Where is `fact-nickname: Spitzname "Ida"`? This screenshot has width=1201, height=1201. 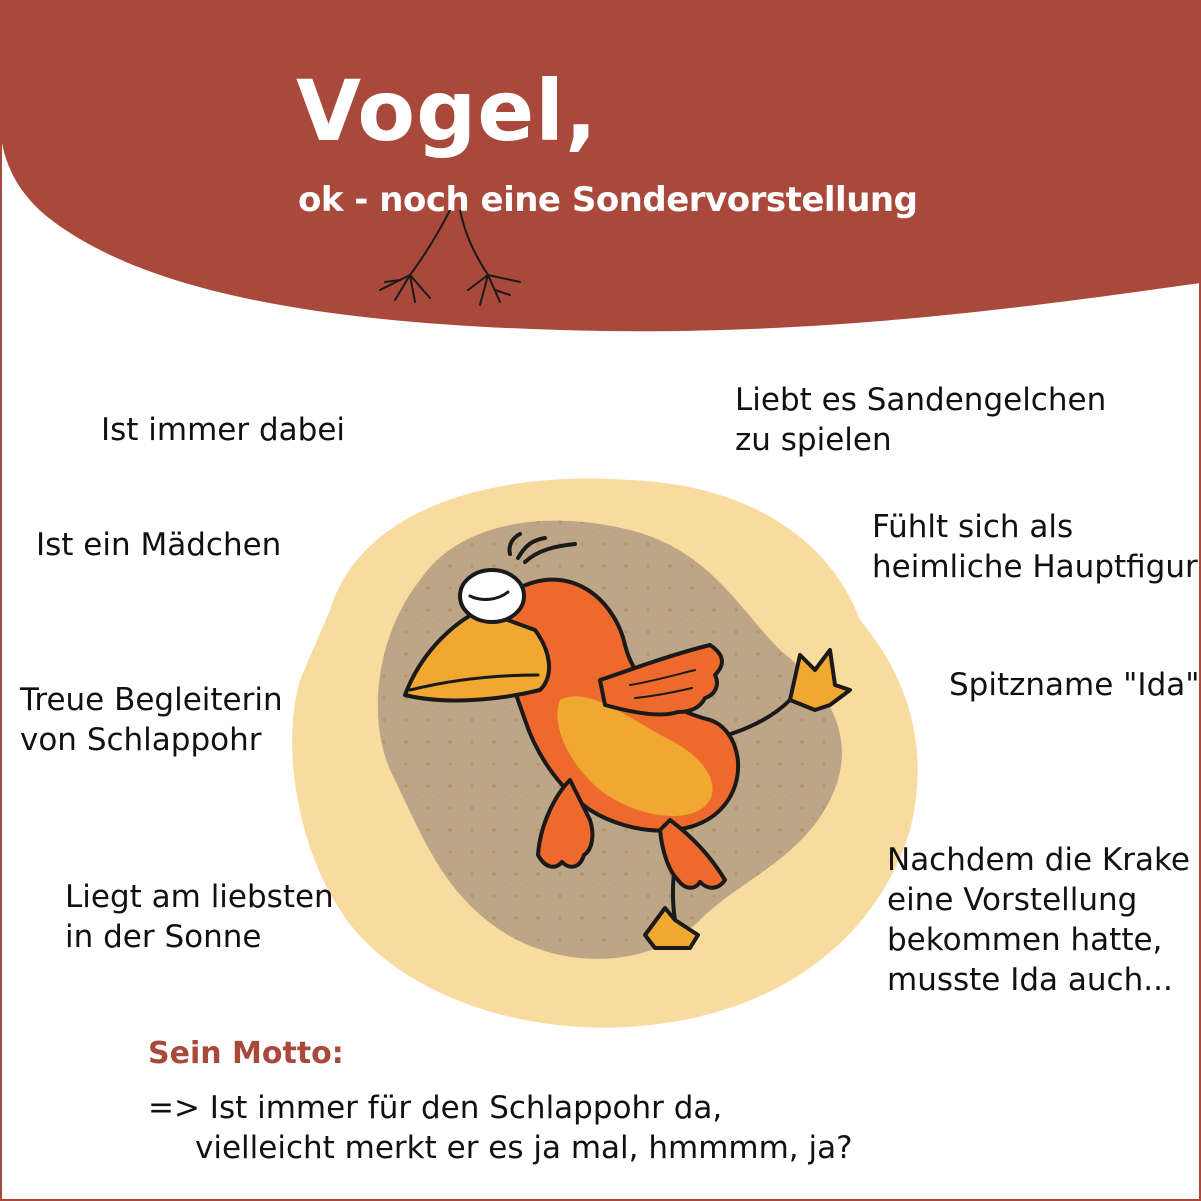 fact-nickname: Spitzname "Ida" is located at coordinates (1074, 685).